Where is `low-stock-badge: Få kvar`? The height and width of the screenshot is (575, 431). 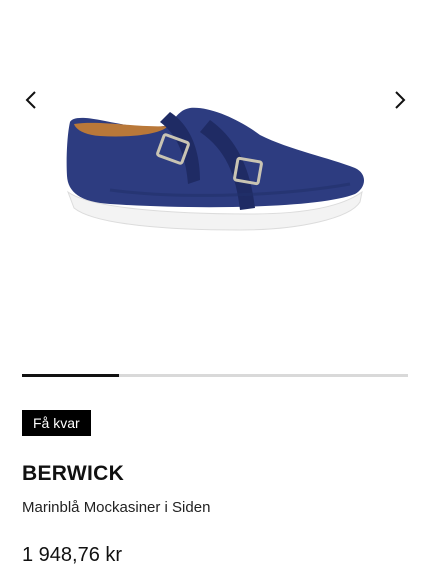
low-stock-badge: Få kvar is located at coordinates (56, 423).